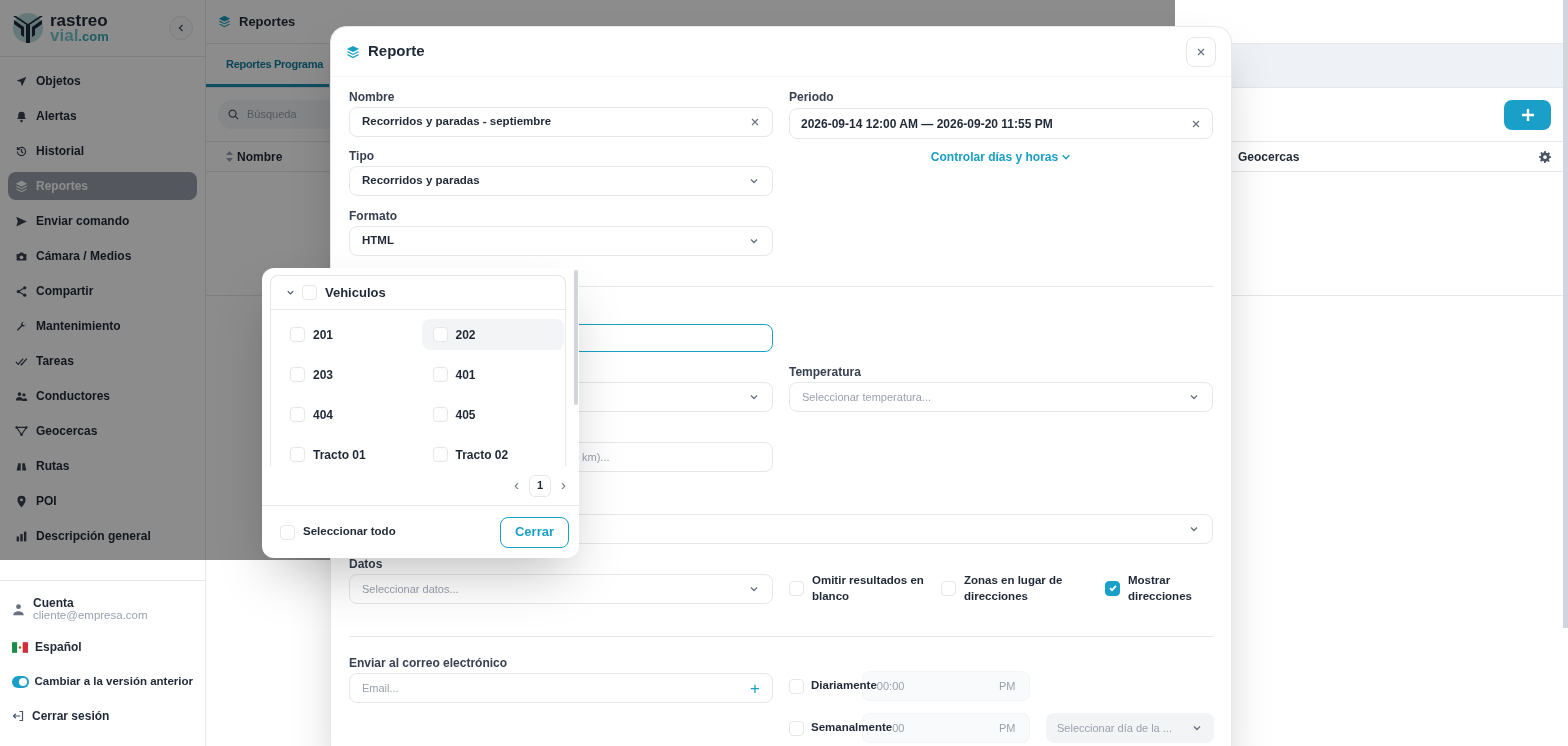 The width and height of the screenshot is (1568, 746). What do you see at coordinates (102, 396) in the screenshot?
I see `sidebar-item: Conductores` at bounding box center [102, 396].